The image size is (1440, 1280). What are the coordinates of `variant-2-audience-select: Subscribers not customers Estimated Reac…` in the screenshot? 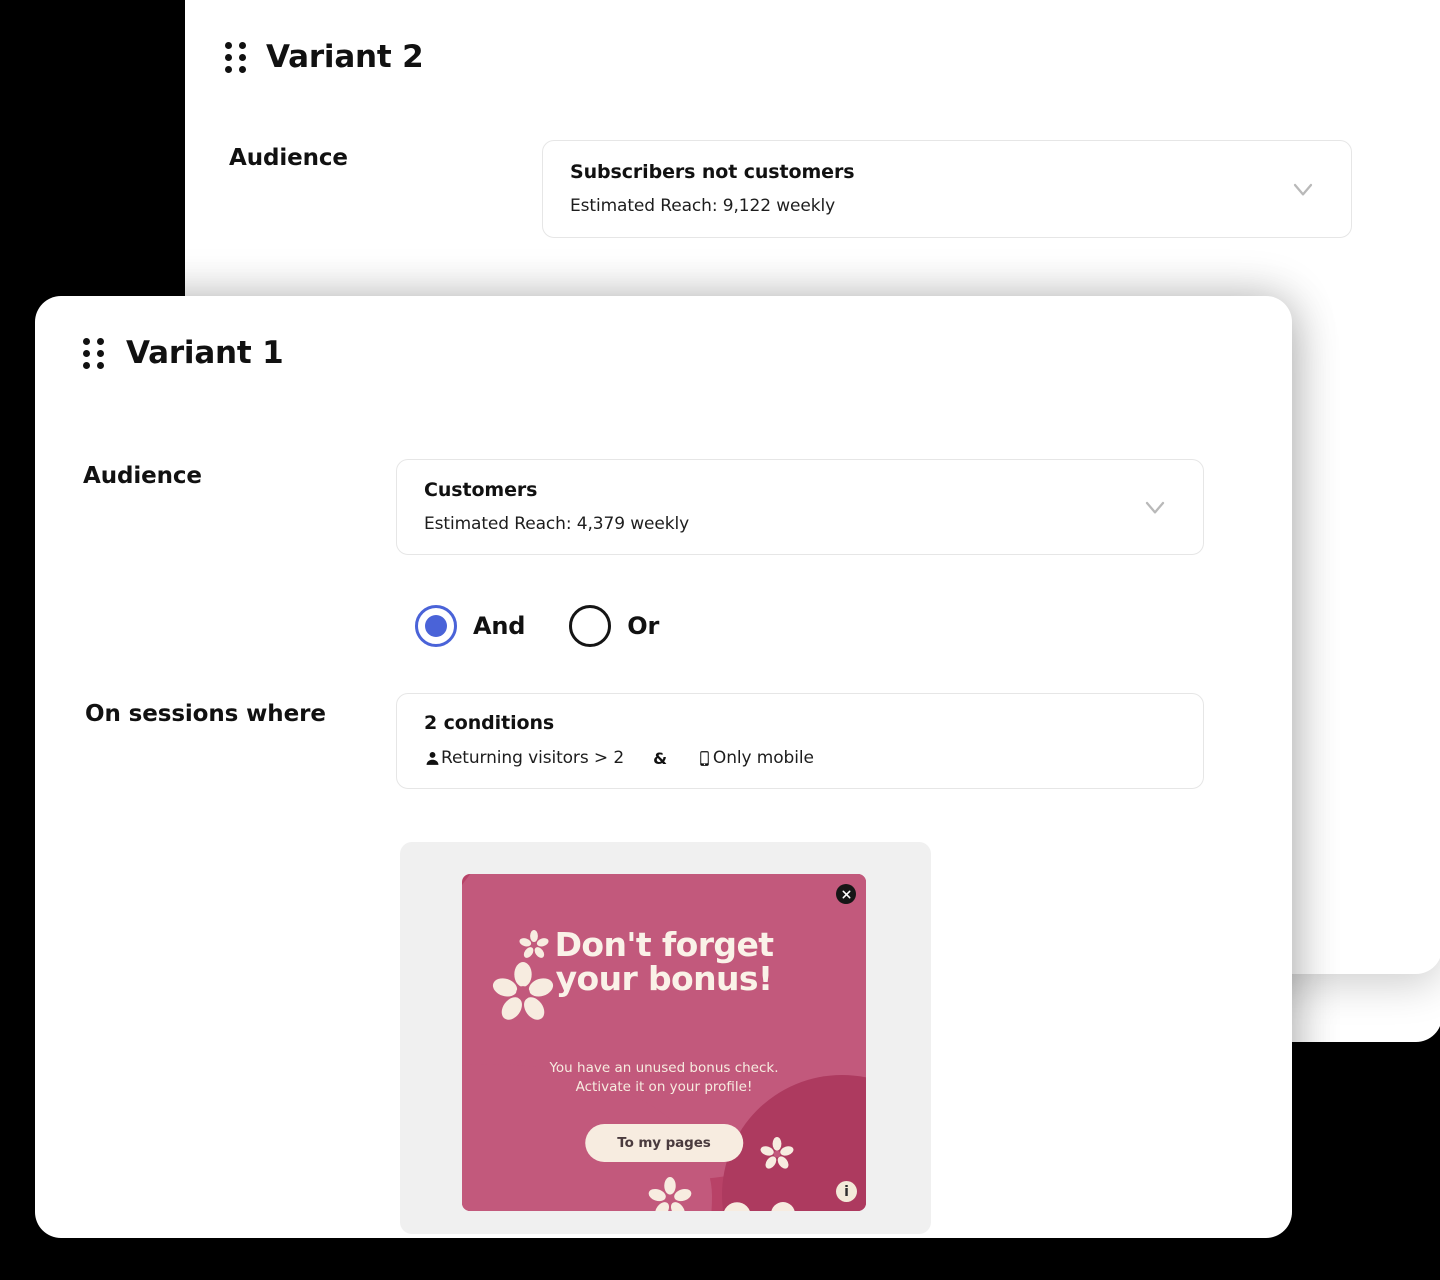 It's located at (947, 189).